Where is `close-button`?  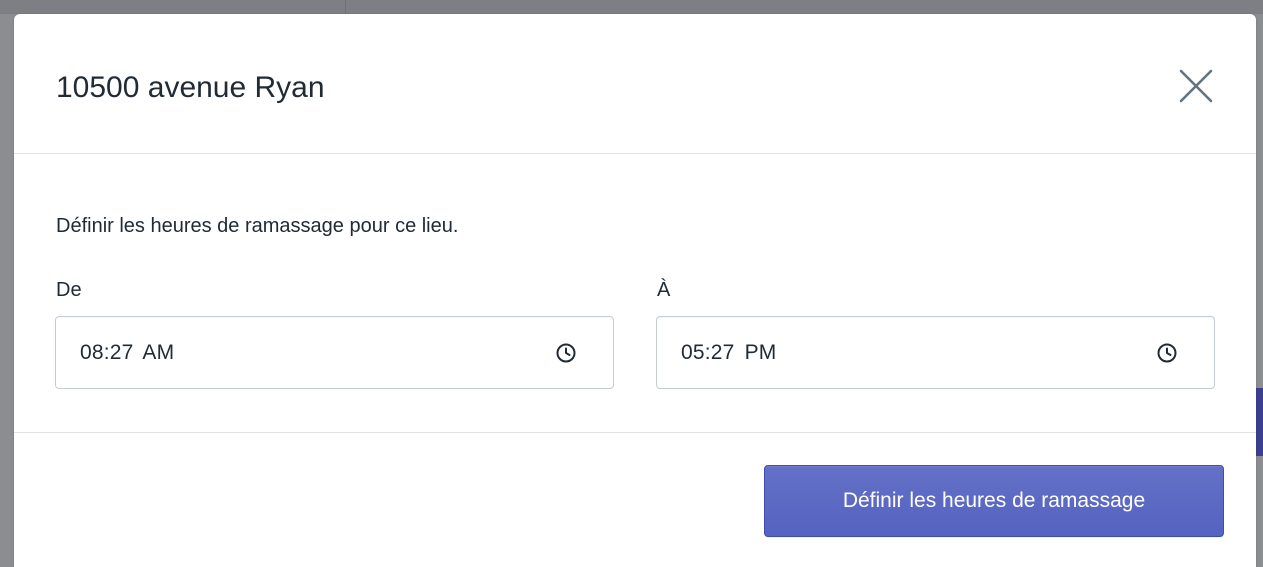 close-button is located at coordinates (1196, 86).